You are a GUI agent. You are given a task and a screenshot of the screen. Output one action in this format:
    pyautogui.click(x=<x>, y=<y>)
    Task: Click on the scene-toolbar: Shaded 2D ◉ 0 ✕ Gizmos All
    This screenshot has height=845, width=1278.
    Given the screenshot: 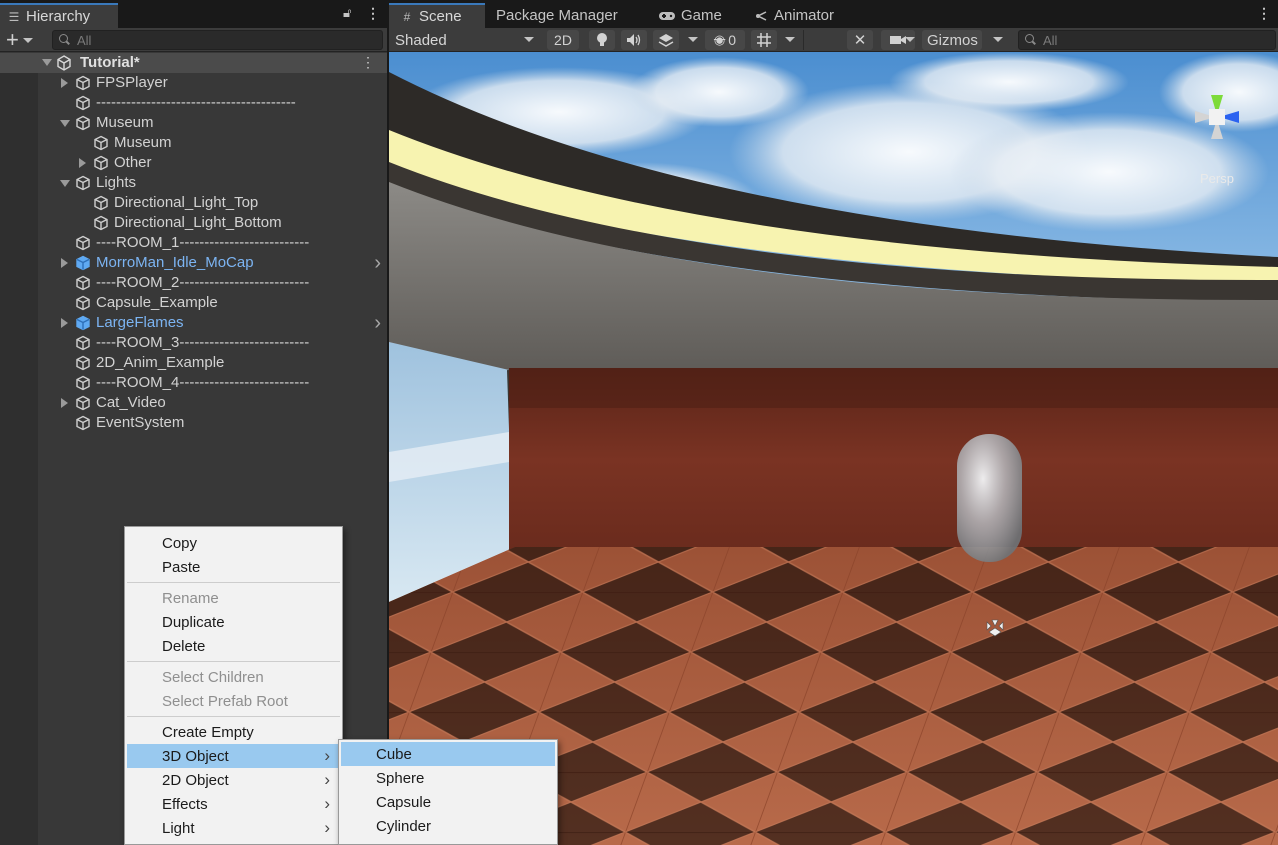 What is the action you would take?
    pyautogui.click(x=833, y=40)
    